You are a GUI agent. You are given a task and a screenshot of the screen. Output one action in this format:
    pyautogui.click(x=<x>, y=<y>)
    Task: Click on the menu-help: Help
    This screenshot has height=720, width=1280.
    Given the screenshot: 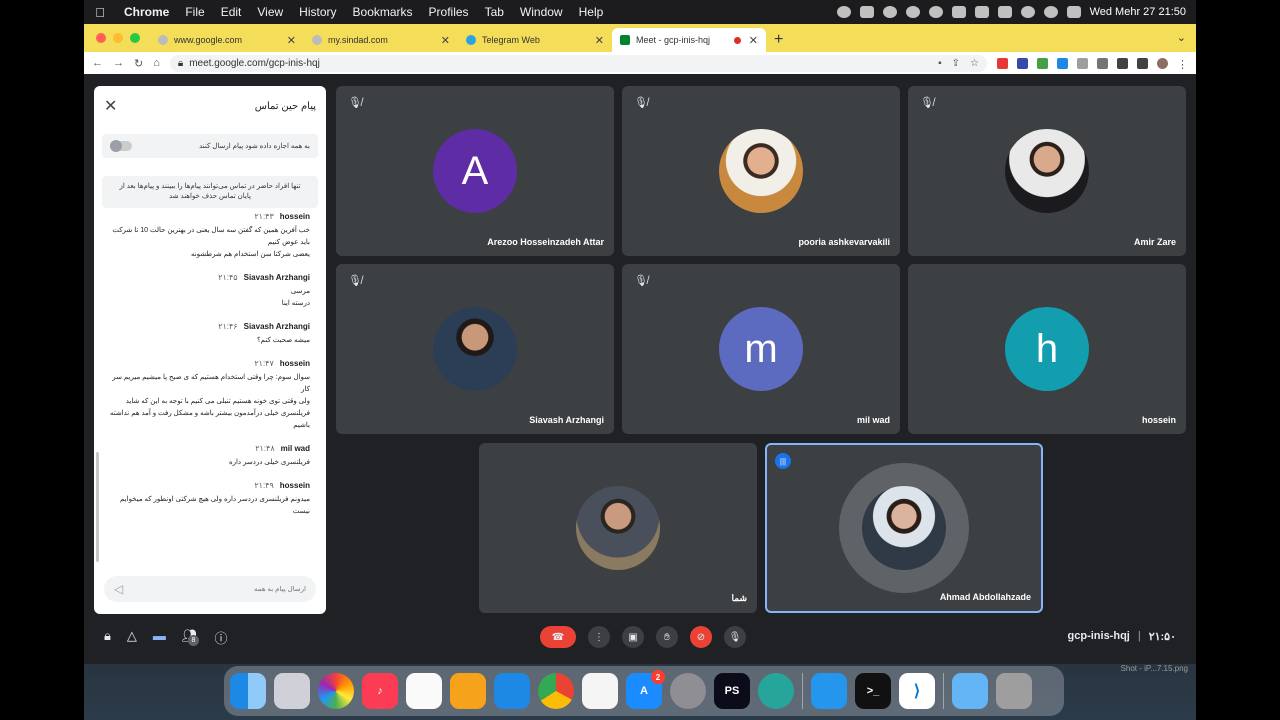 What is the action you would take?
    pyautogui.click(x=591, y=12)
    